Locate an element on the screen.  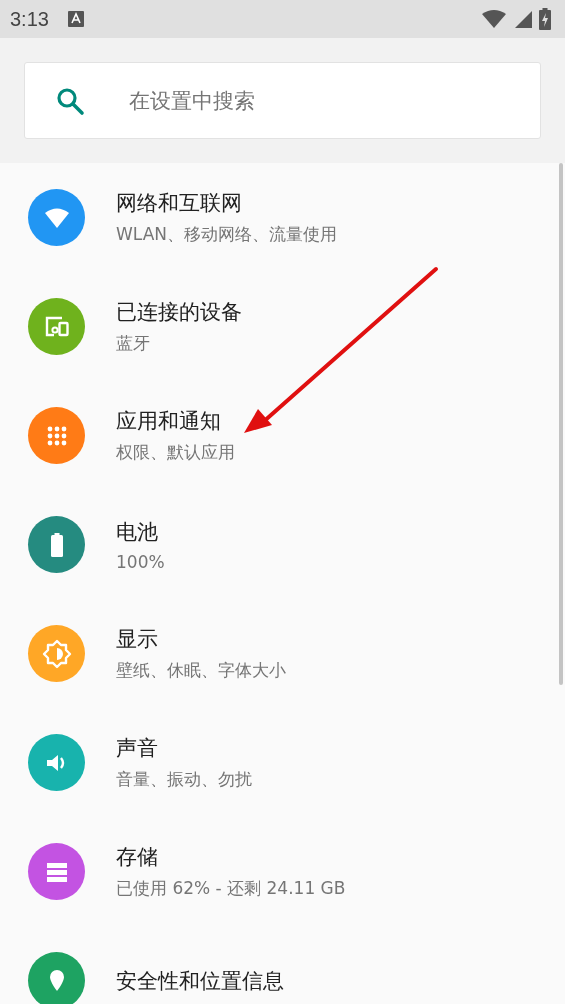
keyboard-notification-icon is located at coordinates (75, 19).